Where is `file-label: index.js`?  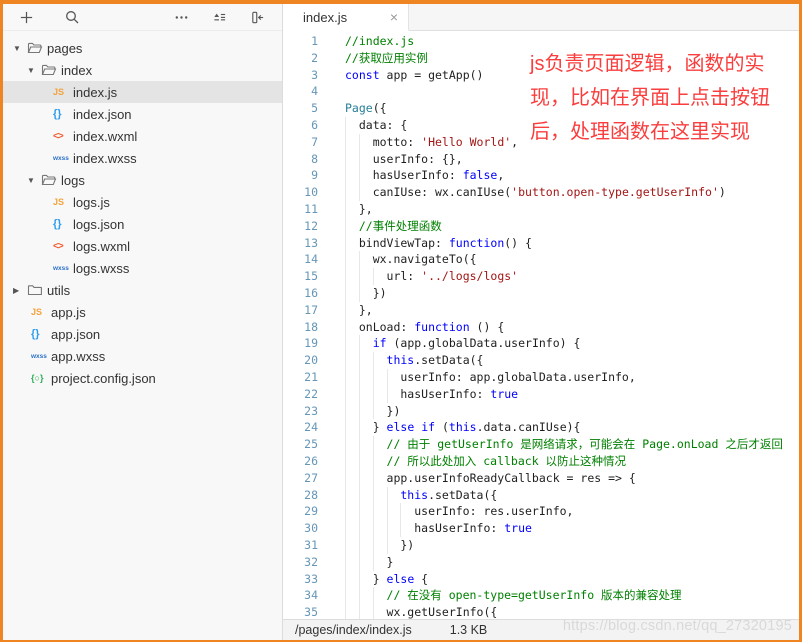
file-label: index.js is located at coordinates (95, 92).